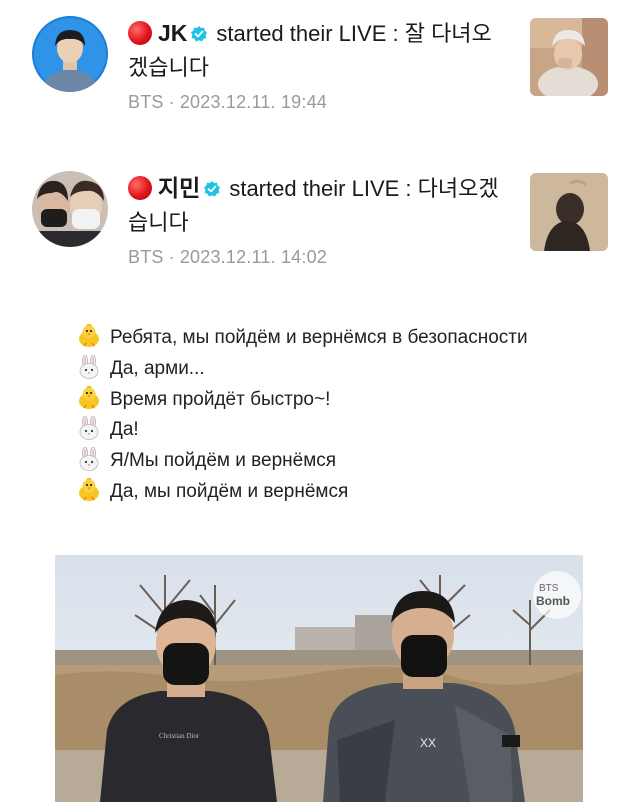 This screenshot has width=640, height=802. What do you see at coordinates (223, 461) in the screenshot?
I see `dialogue-text: Я/Мы пойдём и вернёмся` at bounding box center [223, 461].